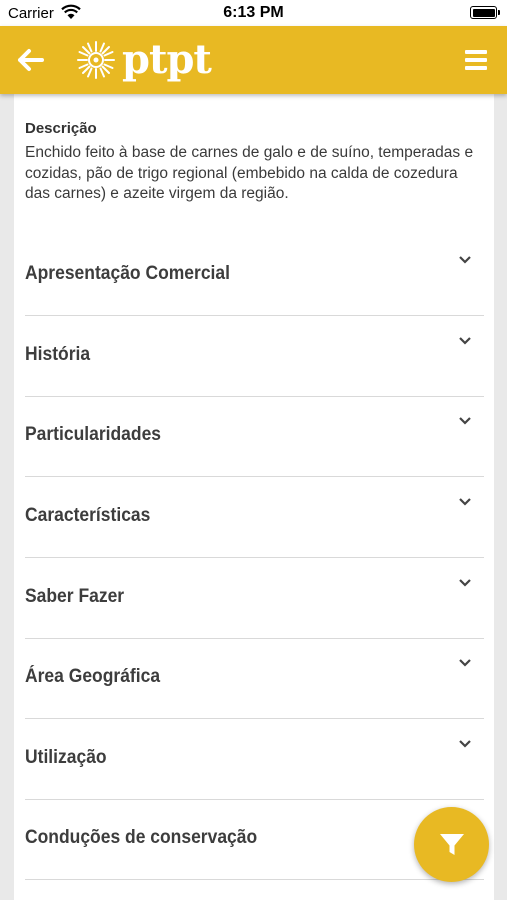 This screenshot has width=507, height=900. I want to click on ptpt-logo: ptpt, so click(144, 59).